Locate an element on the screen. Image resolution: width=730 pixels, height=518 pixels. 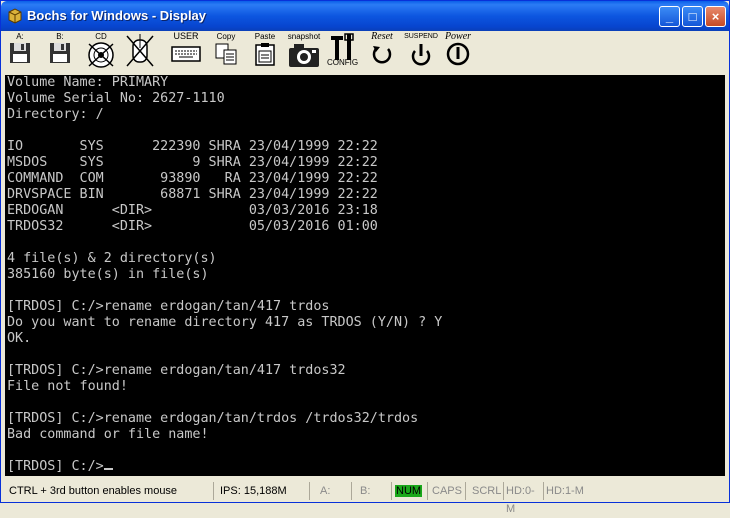
status-hint: CTRL + 3rd button enables mouse is located at coordinates (93, 491).